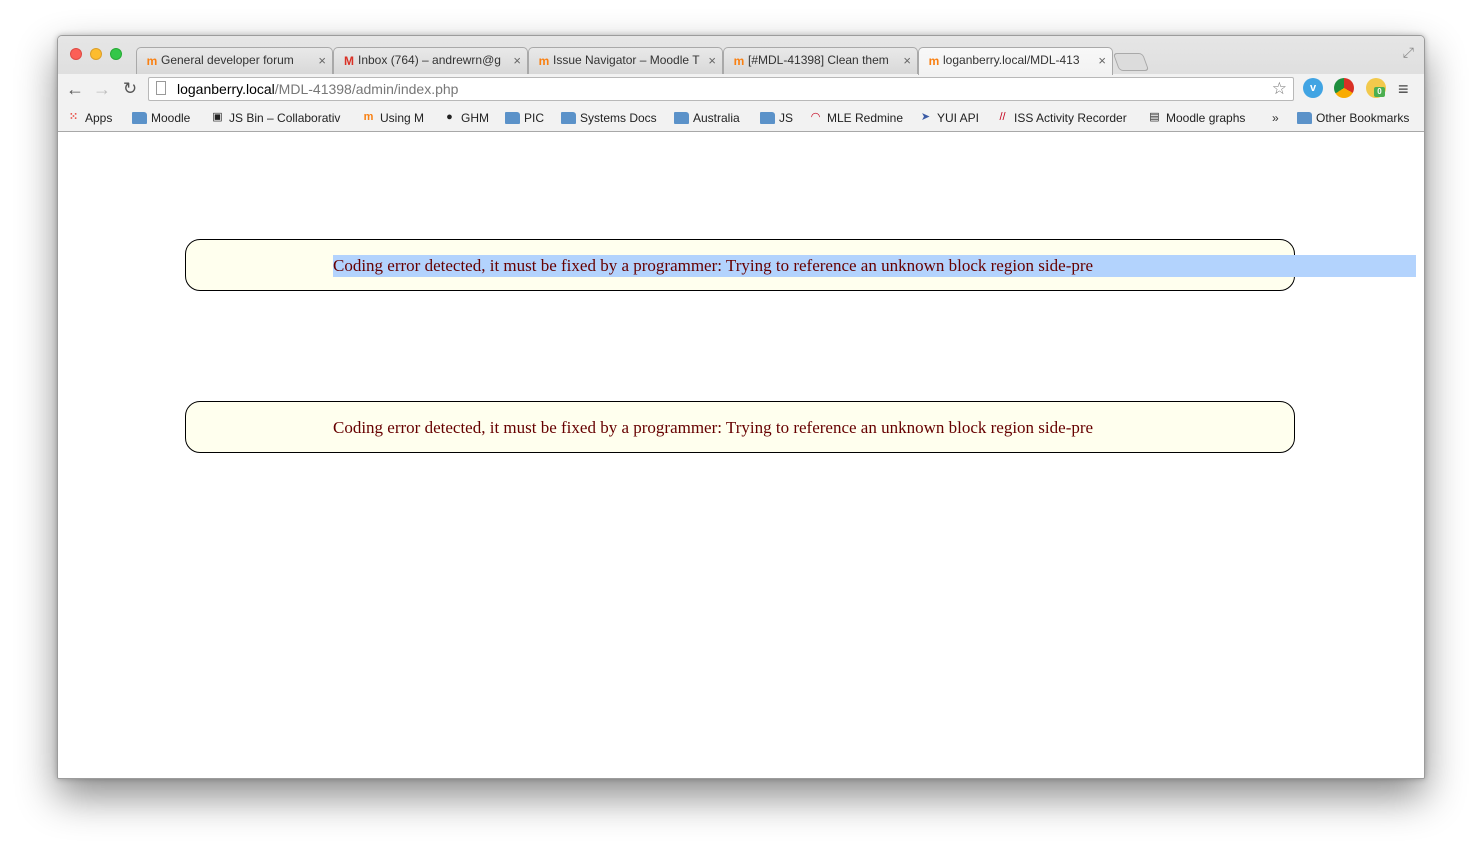 This screenshot has height=856, width=1480. What do you see at coordinates (776, 118) in the screenshot?
I see `bookmark-js: JS` at bounding box center [776, 118].